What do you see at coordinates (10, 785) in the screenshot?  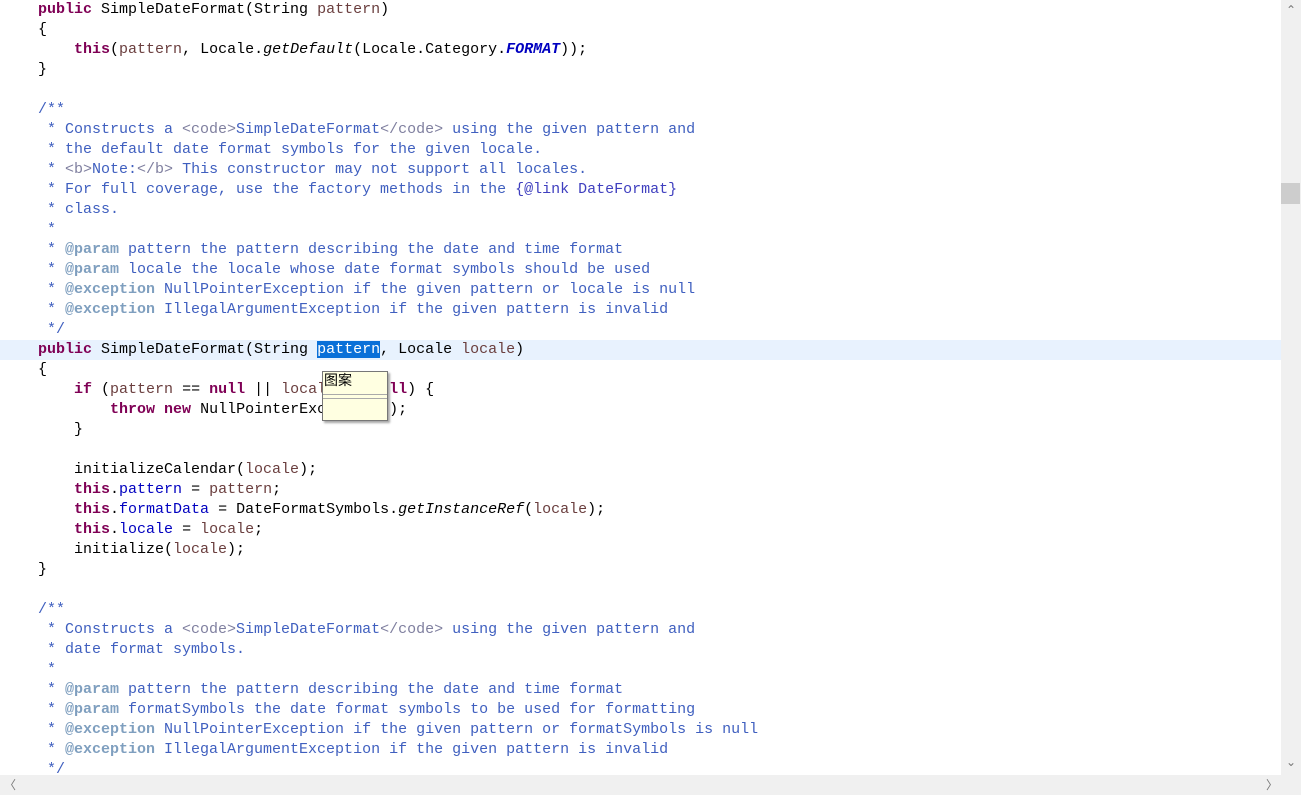 I see `chevron-left-icon: 〈` at bounding box center [10, 785].